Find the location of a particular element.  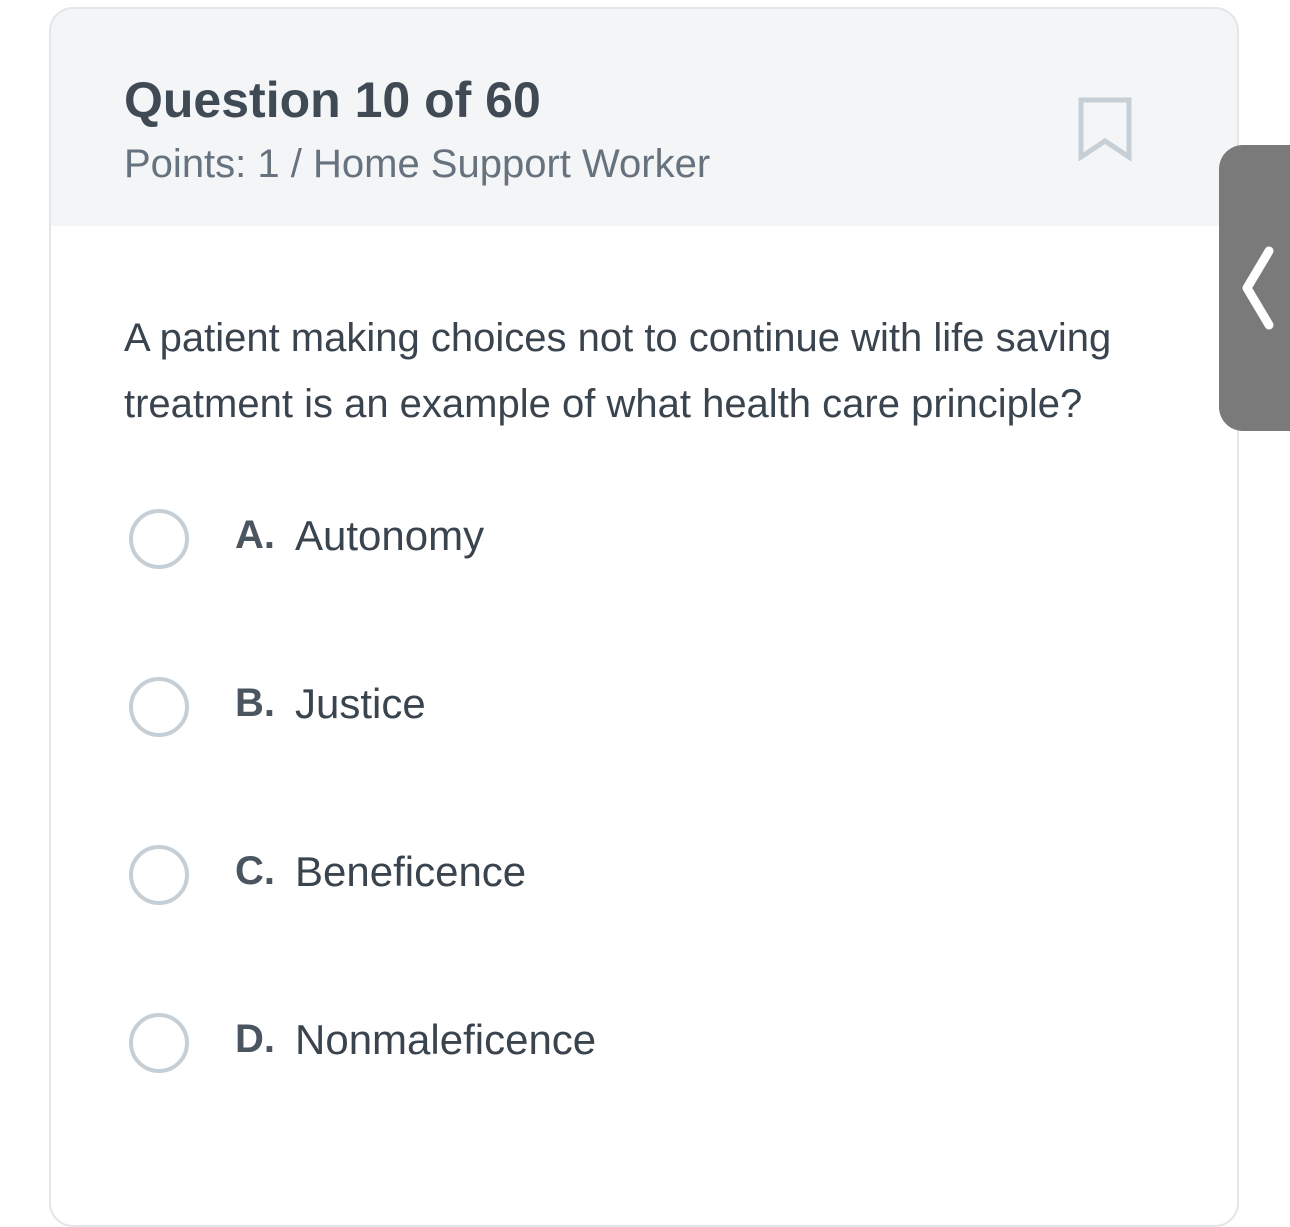

question-title: Question 10 of 60 is located at coordinates (332, 100).